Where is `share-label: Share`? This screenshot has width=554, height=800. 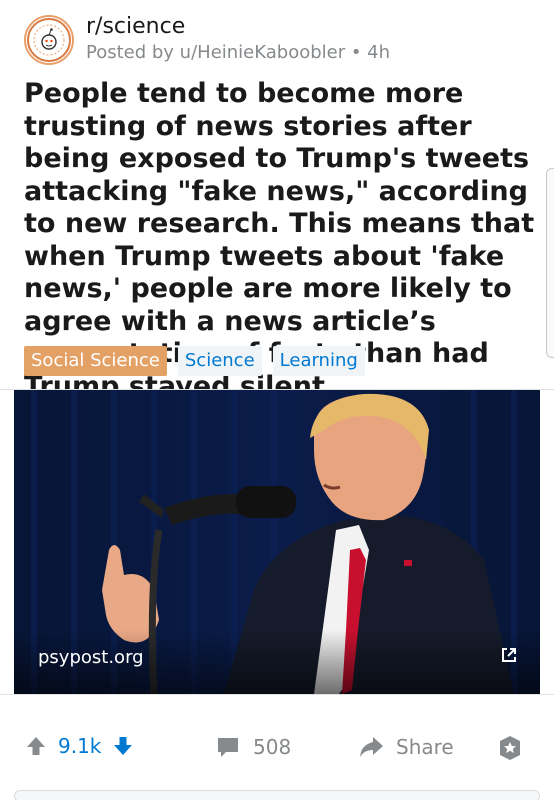 share-label: Share is located at coordinates (425, 747).